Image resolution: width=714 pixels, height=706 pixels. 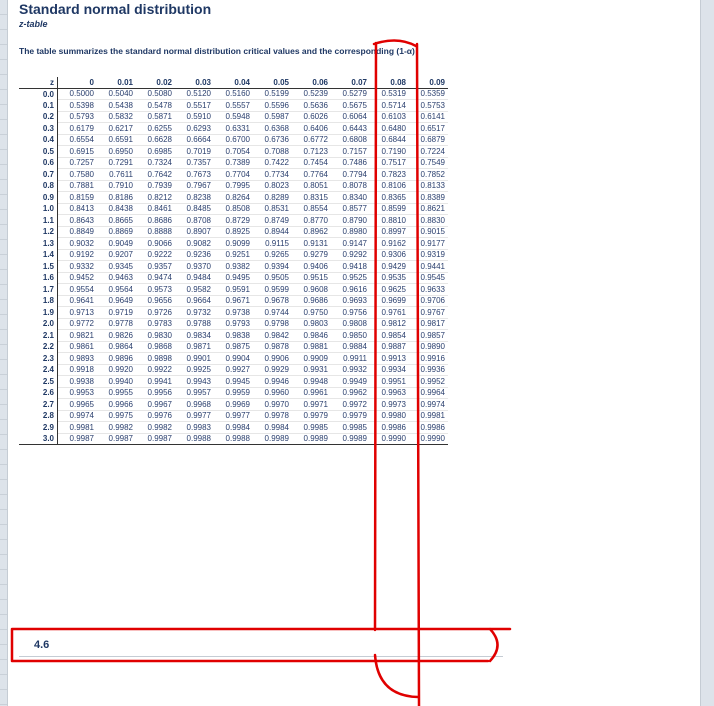 I want to click on z-row-label: 1.1, so click(x=38, y=220).